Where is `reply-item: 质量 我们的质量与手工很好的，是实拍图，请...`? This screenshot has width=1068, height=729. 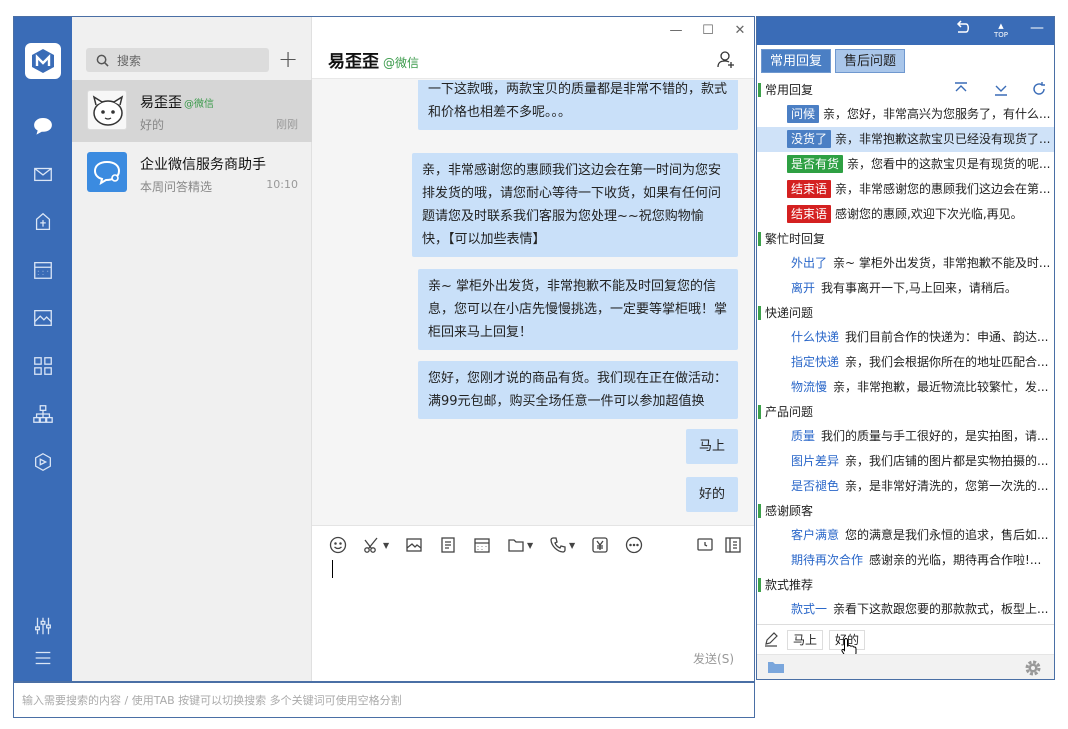
reply-item: 质量 我们的质量与手工很好的，是实拍图，请... is located at coordinates (905, 436).